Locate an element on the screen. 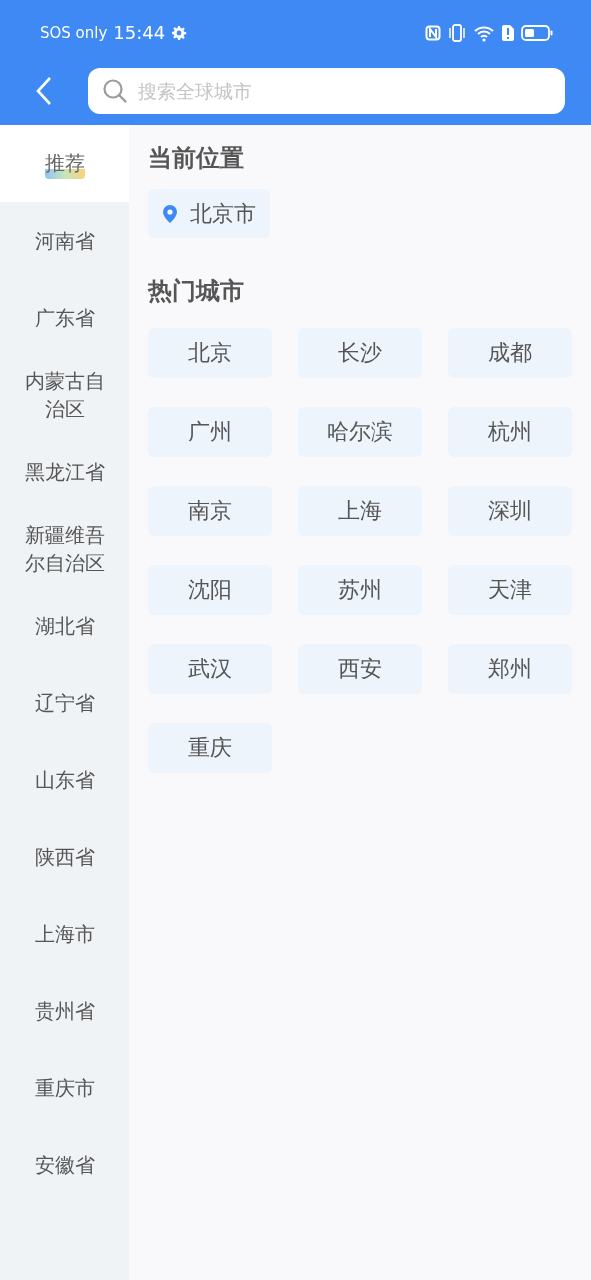 Image resolution: width=591 pixels, height=1280 pixels. sidebar-item: 安徽省 is located at coordinates (64, 1164).